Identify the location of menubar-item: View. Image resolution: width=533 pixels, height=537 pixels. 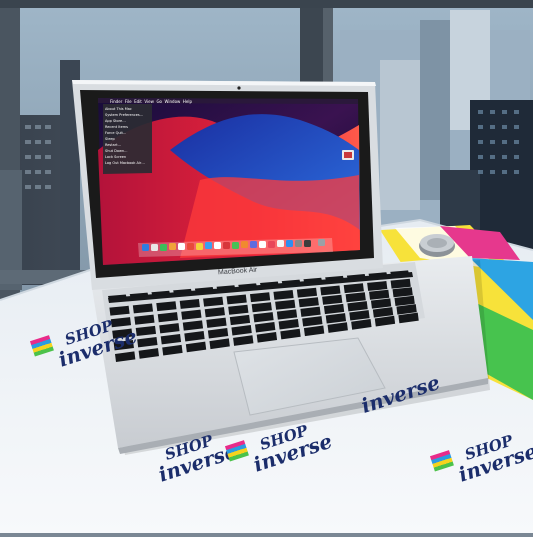
(149, 101).